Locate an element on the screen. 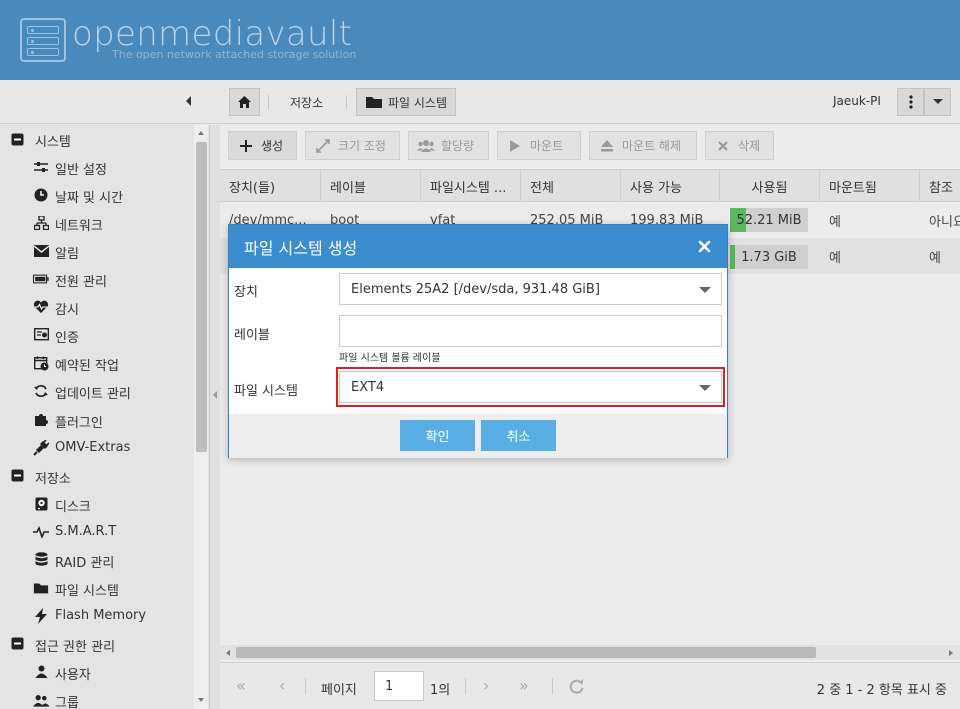 The height and width of the screenshot is (709, 960). sidebar-item: Flash Memory is located at coordinates (96, 616).